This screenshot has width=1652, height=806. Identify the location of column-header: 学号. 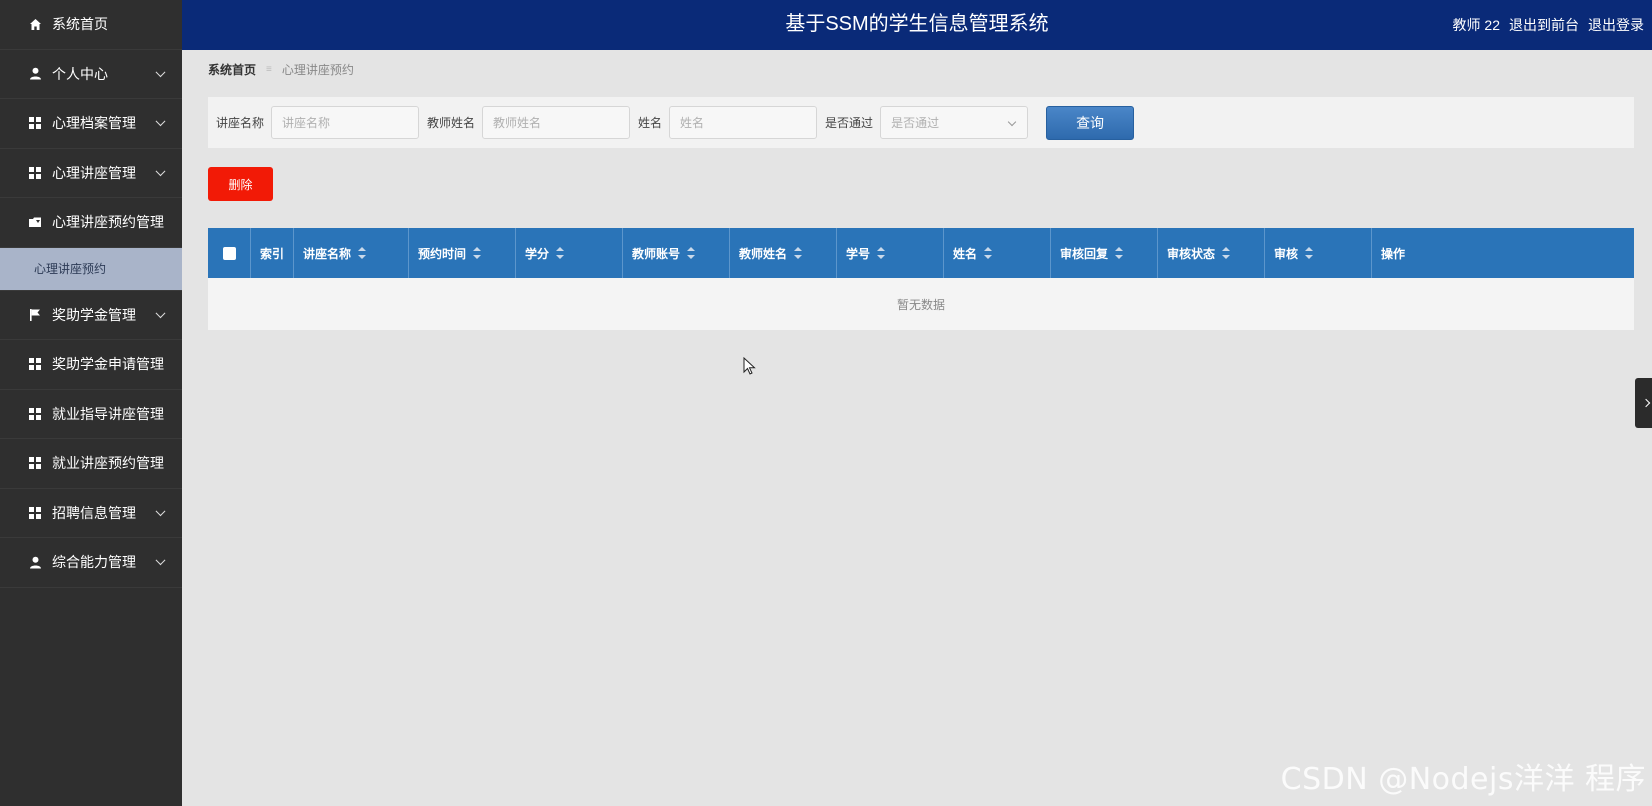
(890, 253).